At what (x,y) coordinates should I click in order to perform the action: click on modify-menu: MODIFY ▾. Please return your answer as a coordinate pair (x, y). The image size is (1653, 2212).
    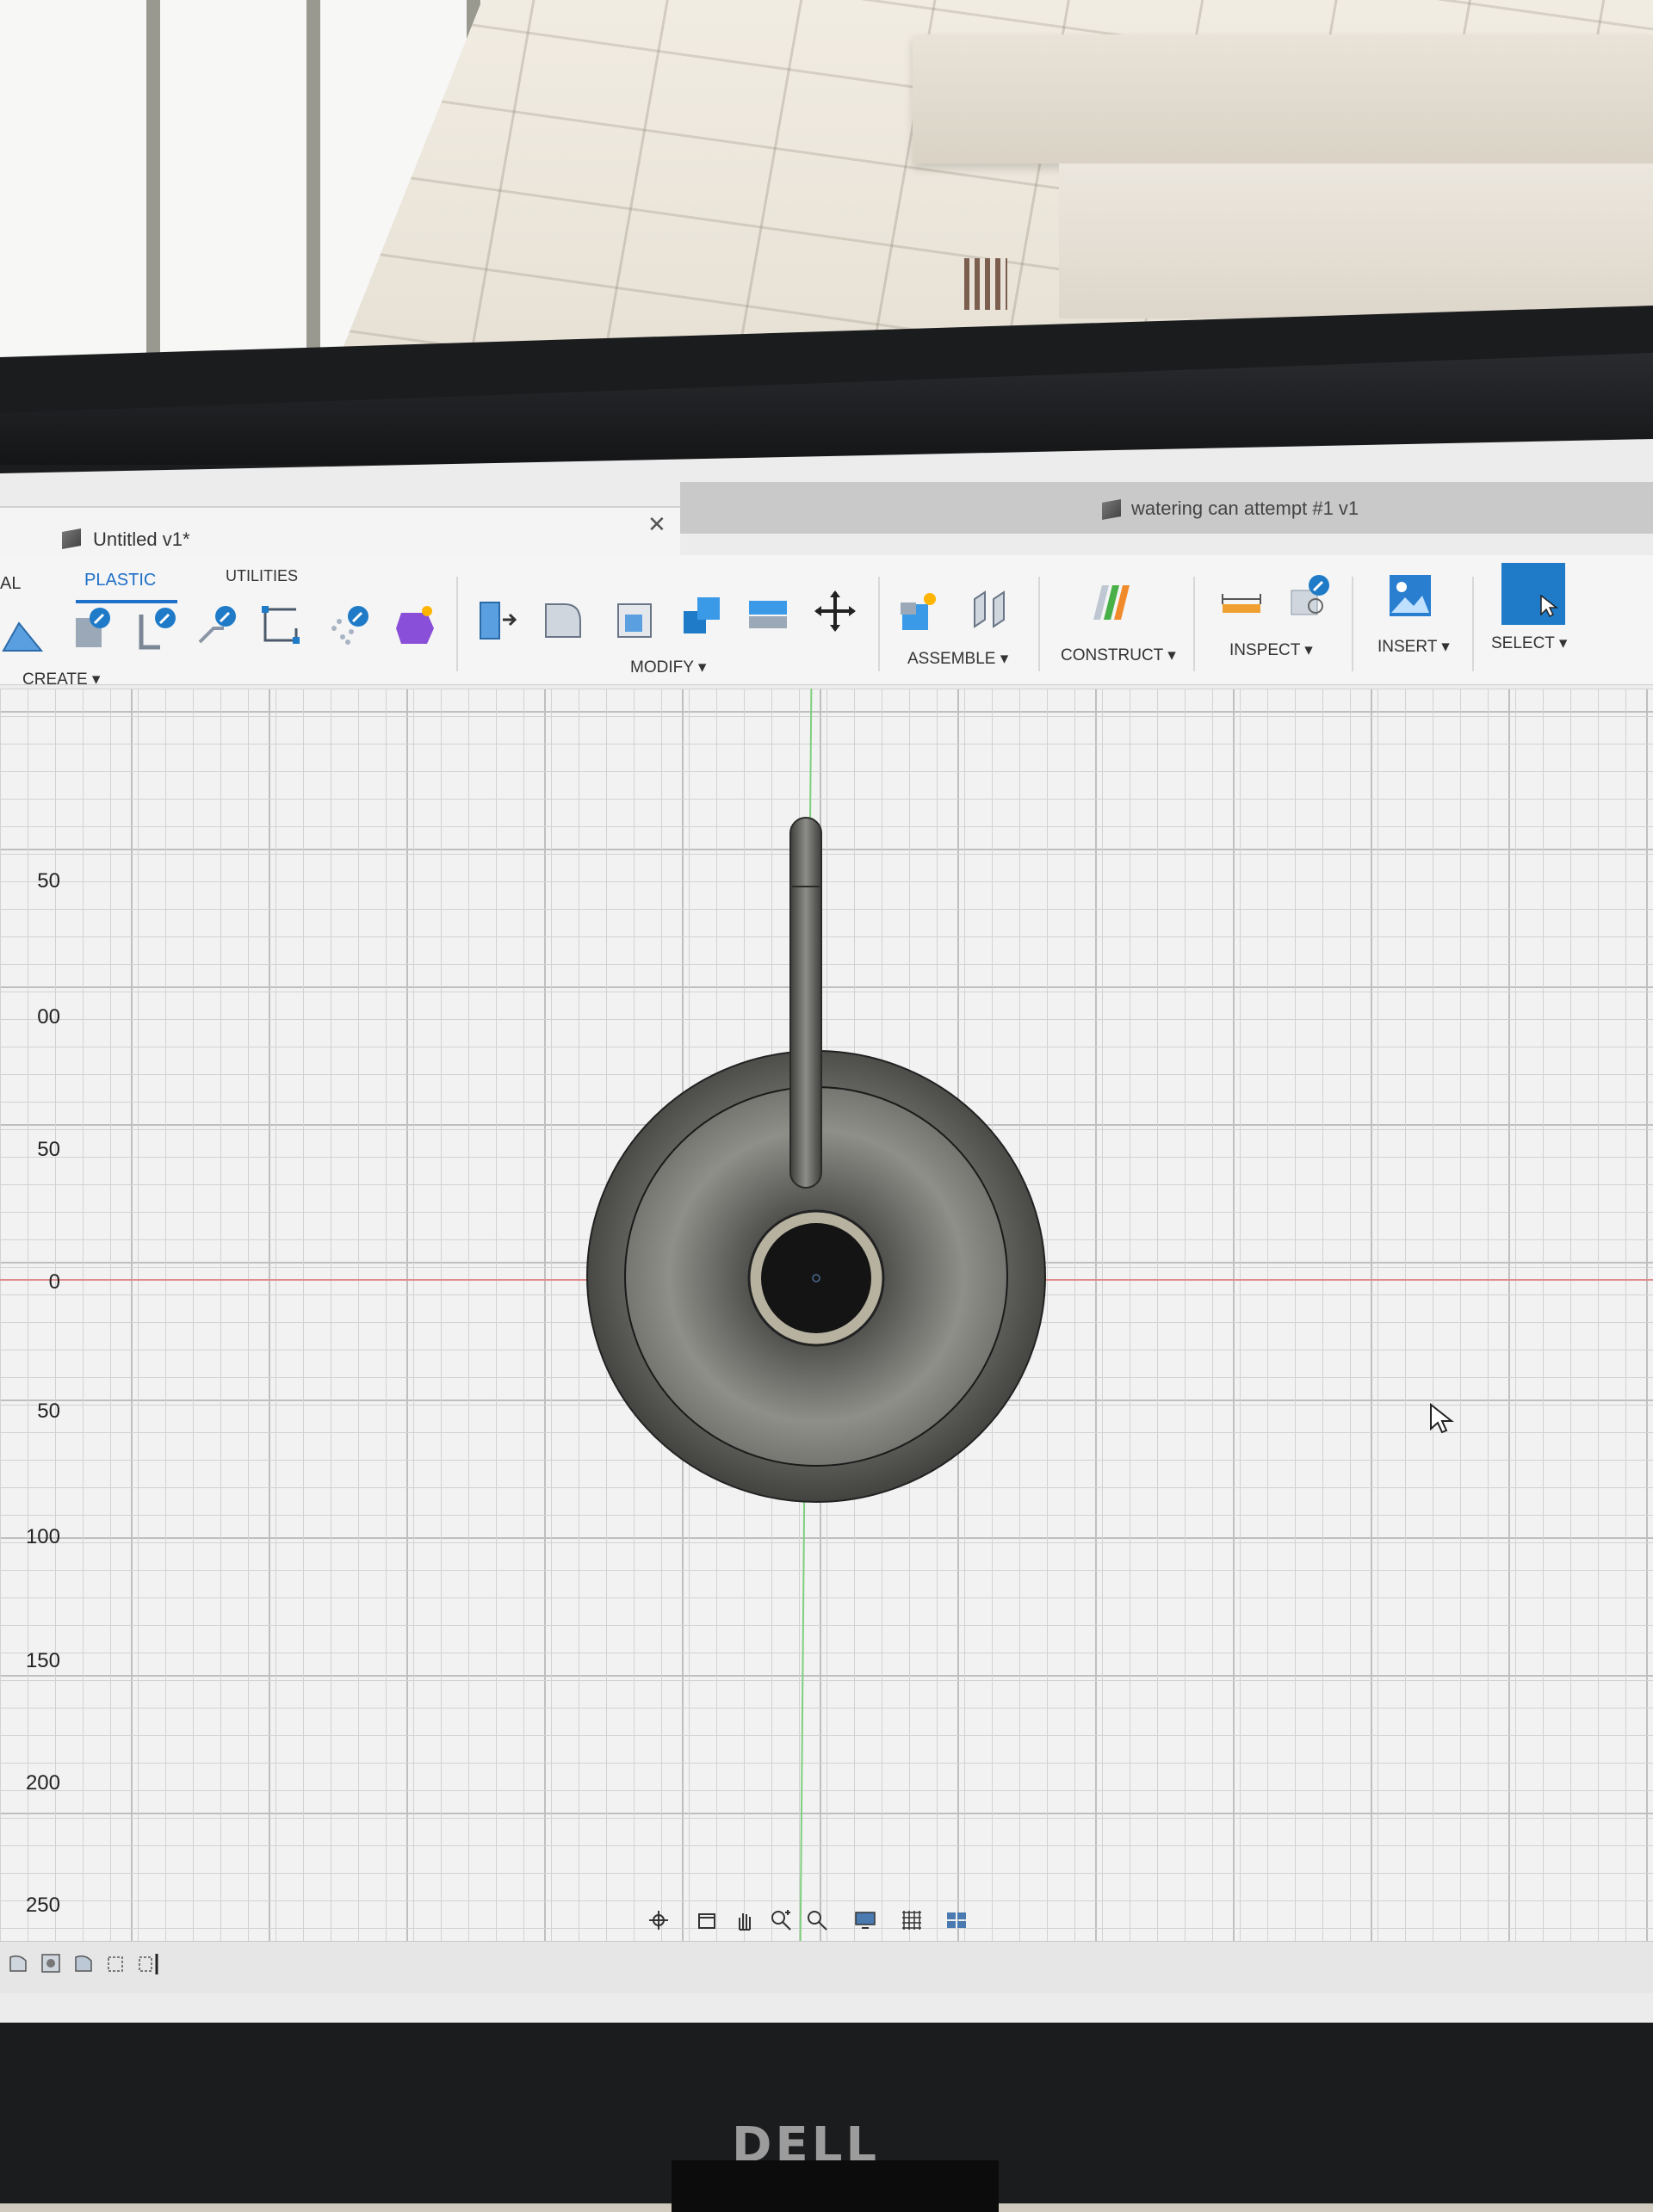
    Looking at the image, I should click on (668, 668).